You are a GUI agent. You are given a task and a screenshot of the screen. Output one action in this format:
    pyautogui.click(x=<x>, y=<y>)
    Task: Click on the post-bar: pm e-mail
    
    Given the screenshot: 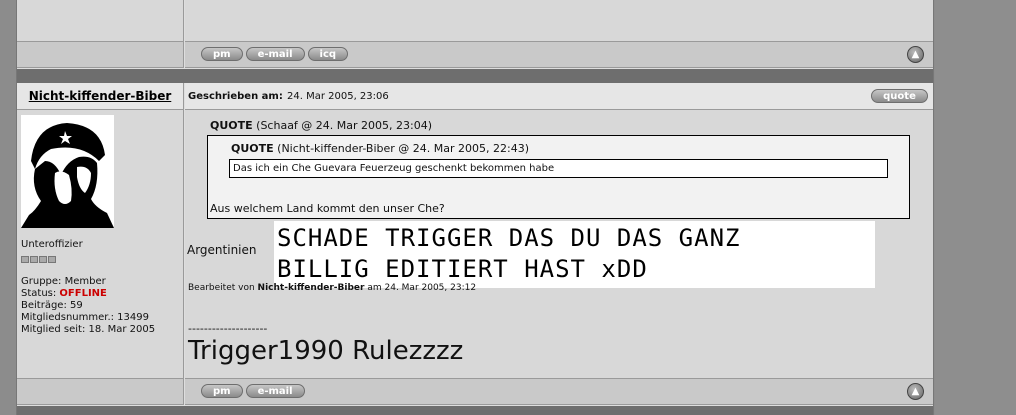 What is the action you would take?
    pyautogui.click(x=559, y=391)
    